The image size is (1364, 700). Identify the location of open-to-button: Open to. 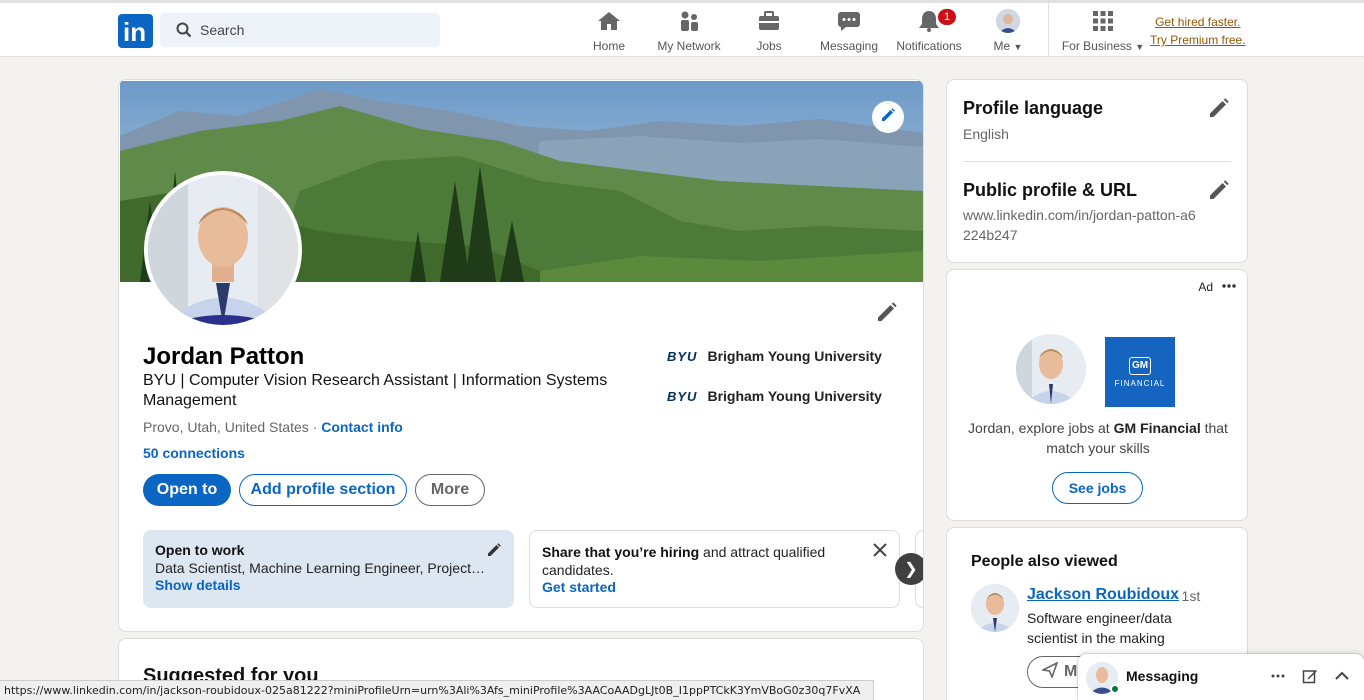
(187, 490).